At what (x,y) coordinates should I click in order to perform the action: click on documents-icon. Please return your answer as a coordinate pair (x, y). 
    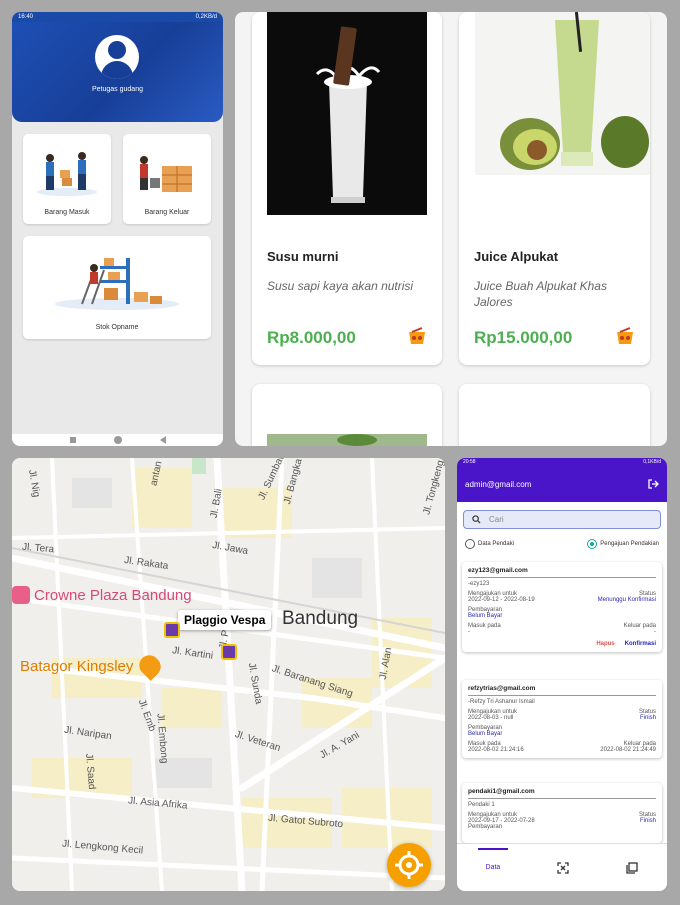
    Looking at the image, I should click on (632, 867).